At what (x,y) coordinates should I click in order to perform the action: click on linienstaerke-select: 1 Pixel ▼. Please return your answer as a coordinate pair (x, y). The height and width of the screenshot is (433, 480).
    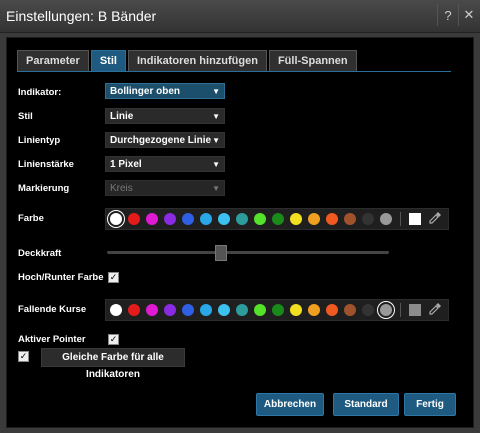
    Looking at the image, I should click on (165, 164).